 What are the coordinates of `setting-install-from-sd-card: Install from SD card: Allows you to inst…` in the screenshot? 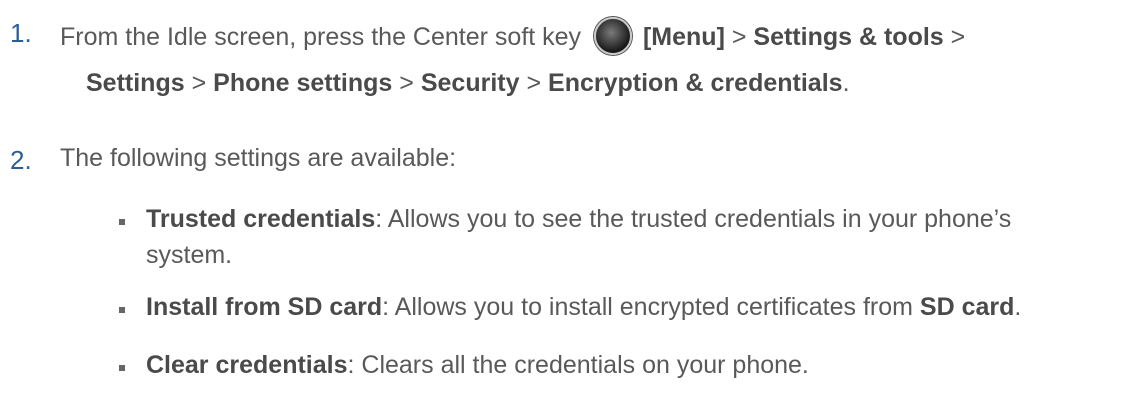 It's located at (583, 307).